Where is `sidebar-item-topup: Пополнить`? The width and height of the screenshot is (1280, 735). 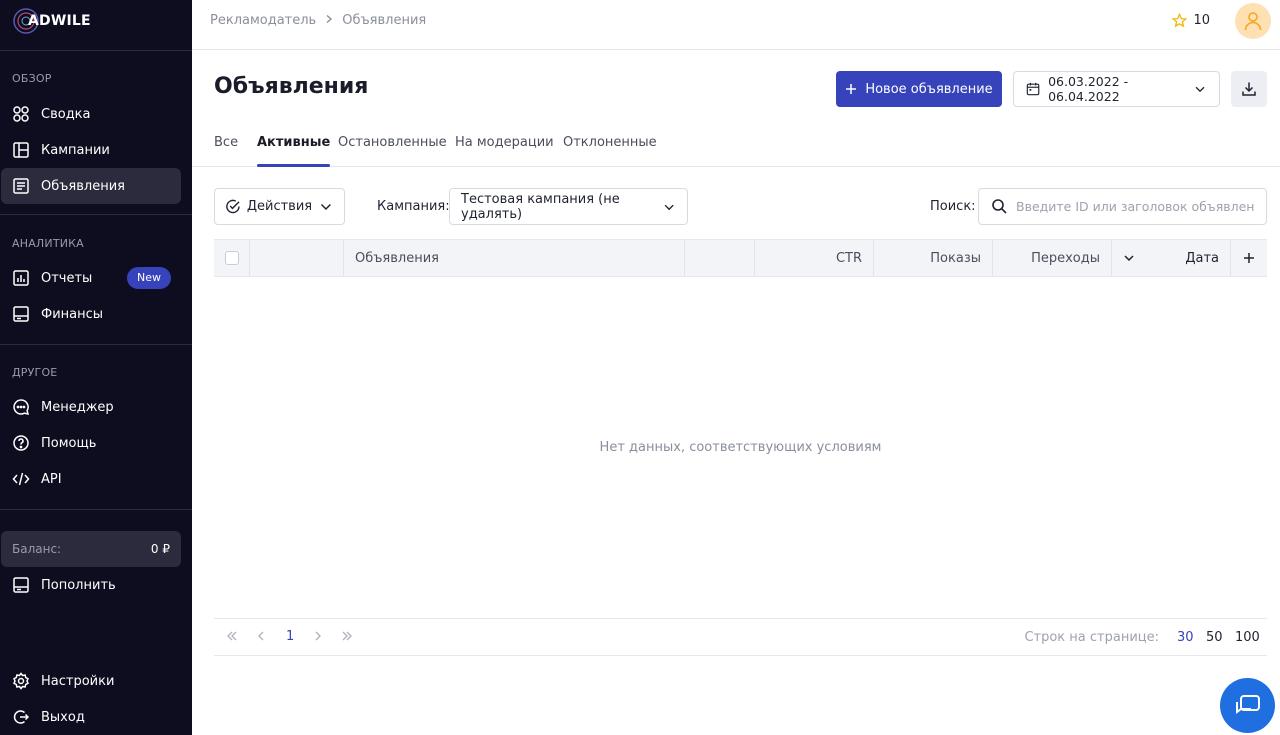
sidebar-item-topup: Пополнить is located at coordinates (91, 585).